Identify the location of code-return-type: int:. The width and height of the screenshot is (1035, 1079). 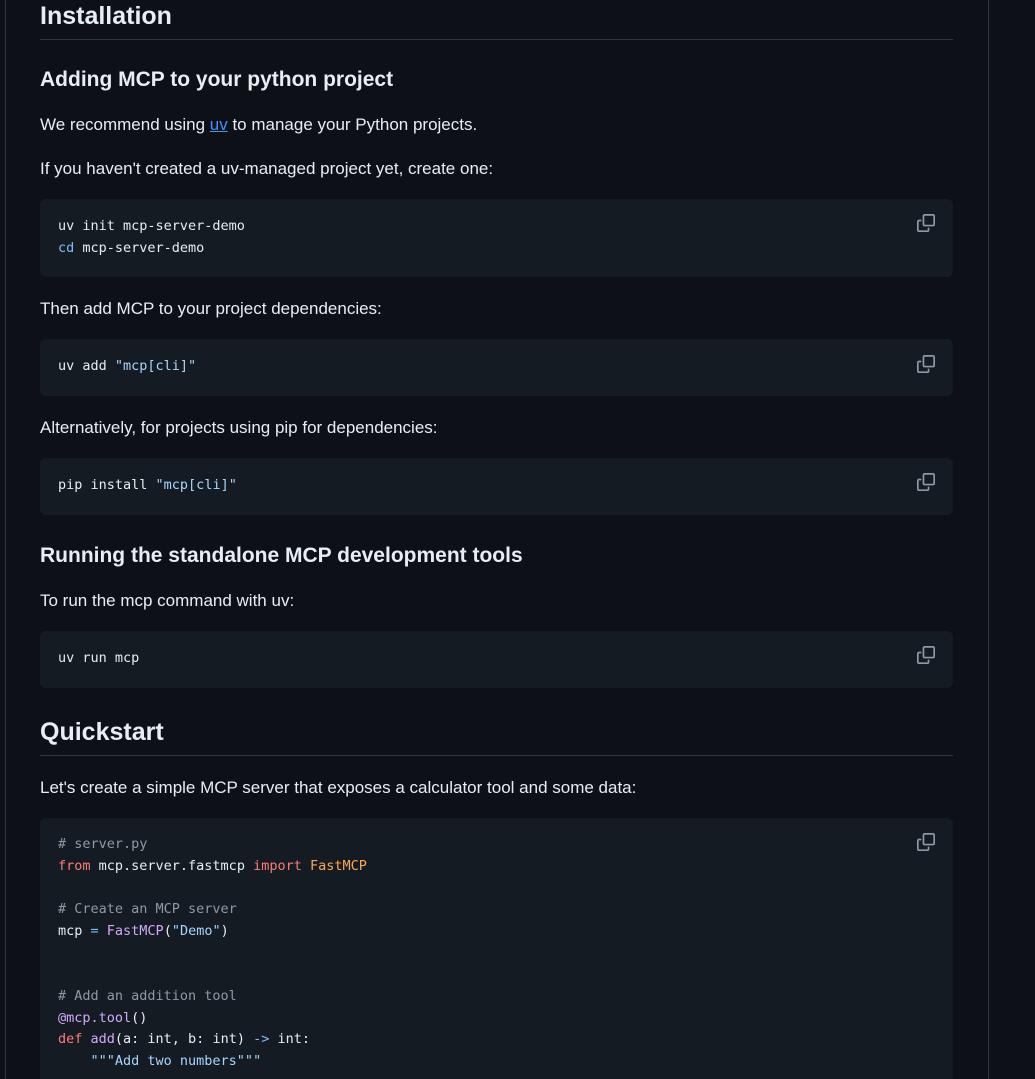
(289, 1039).